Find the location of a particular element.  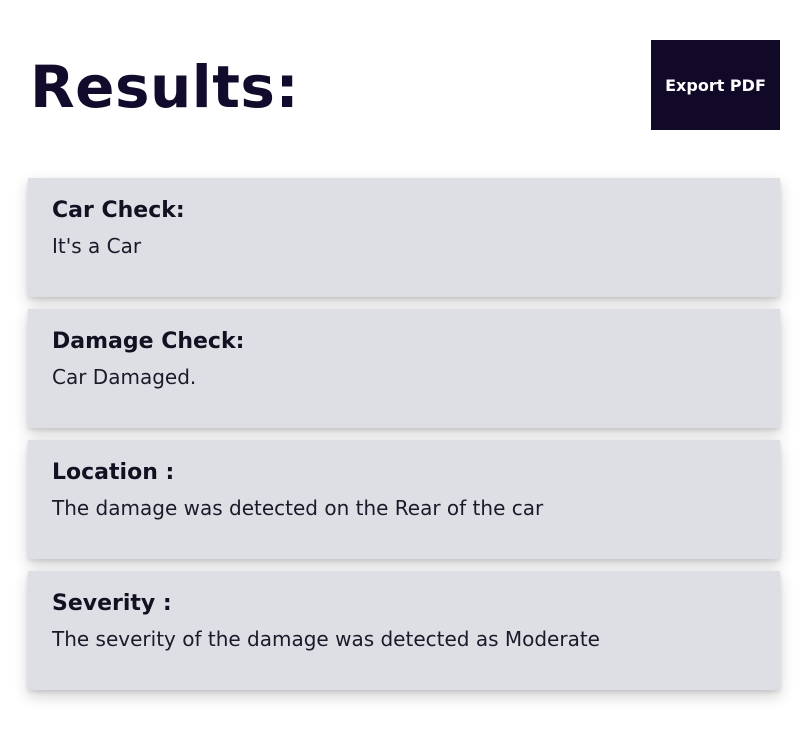

location-label: Location : is located at coordinates (113, 472).